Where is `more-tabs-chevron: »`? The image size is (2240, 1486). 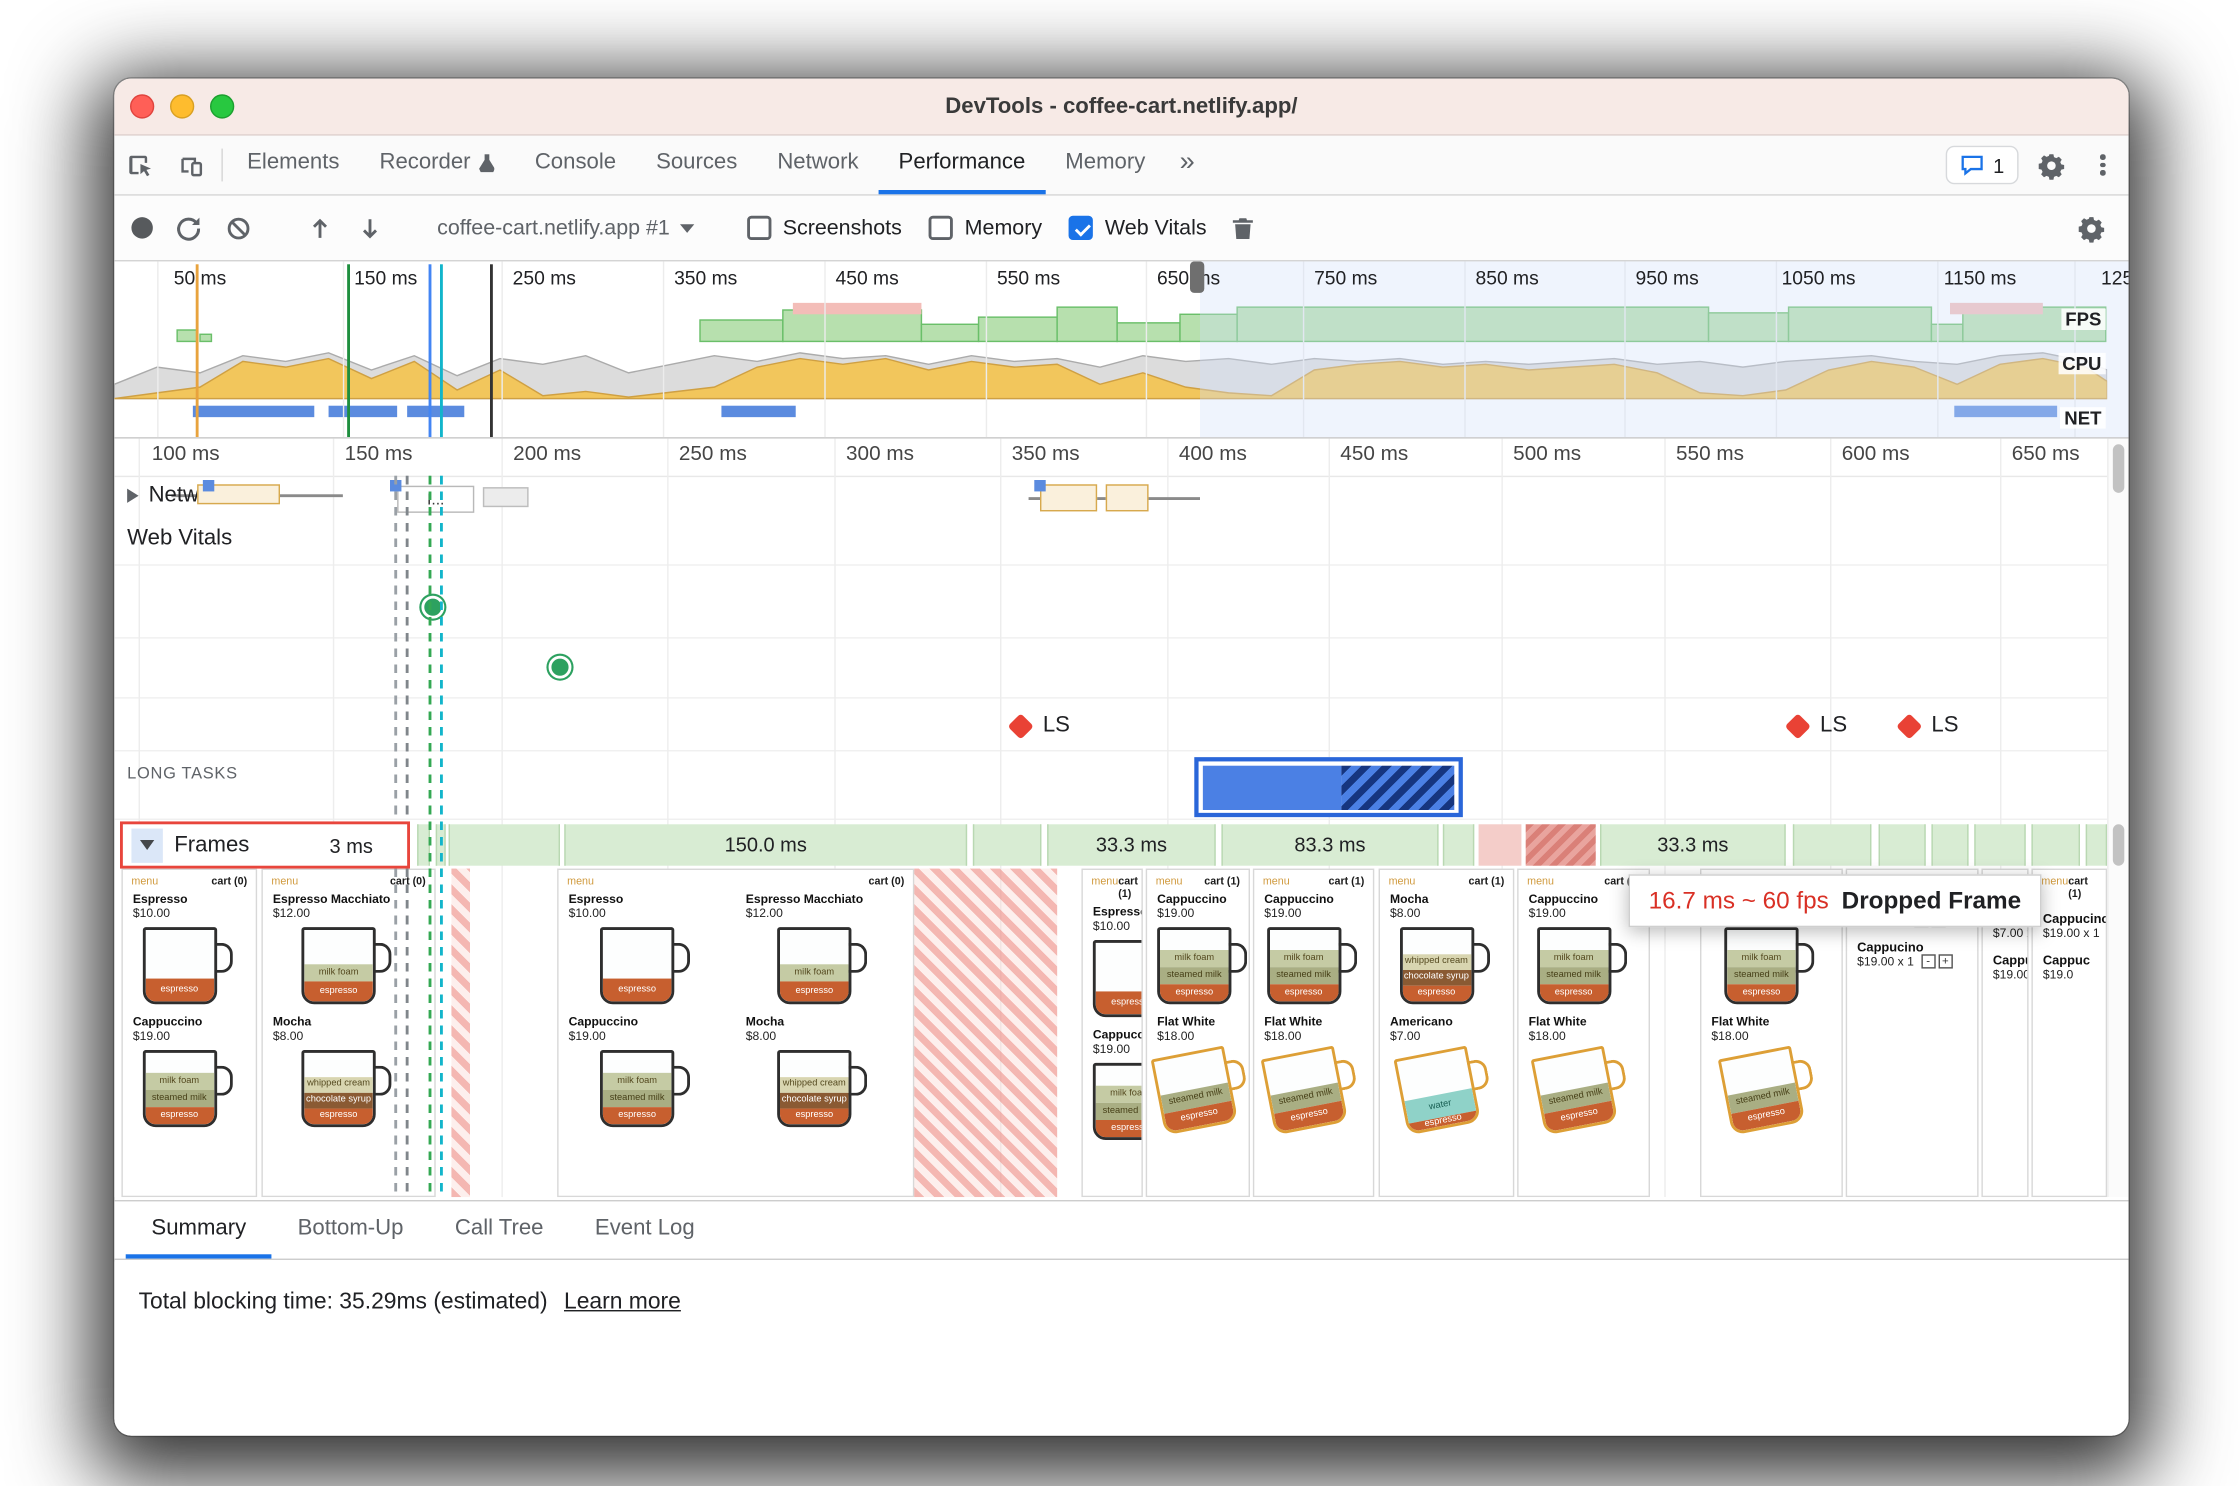
more-tabs-chevron: » is located at coordinates (1187, 165).